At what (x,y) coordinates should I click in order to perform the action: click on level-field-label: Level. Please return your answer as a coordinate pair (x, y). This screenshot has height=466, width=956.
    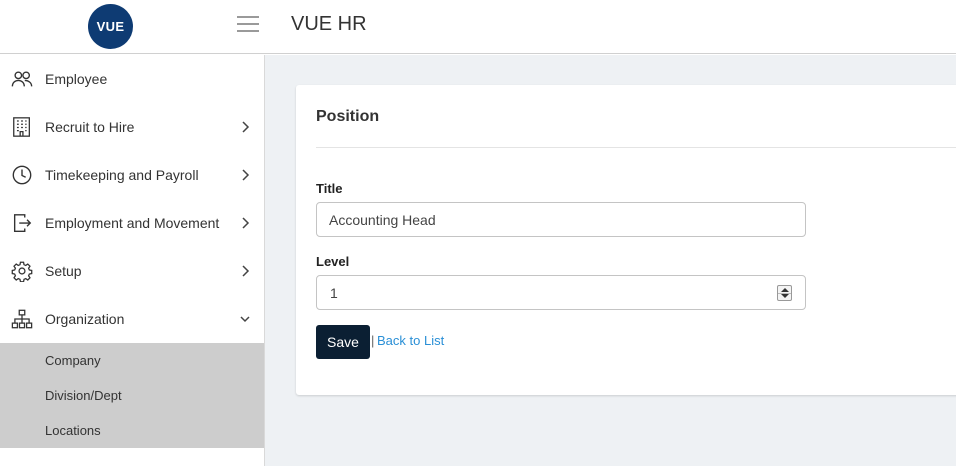
    Looking at the image, I should click on (333, 261).